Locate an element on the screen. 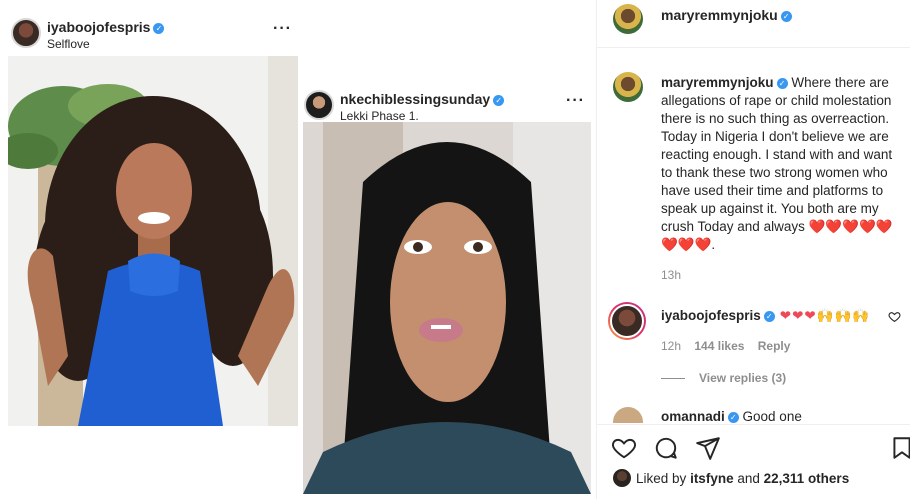 The height and width of the screenshot is (499, 910). share-send-icon is located at coordinates (708, 448).